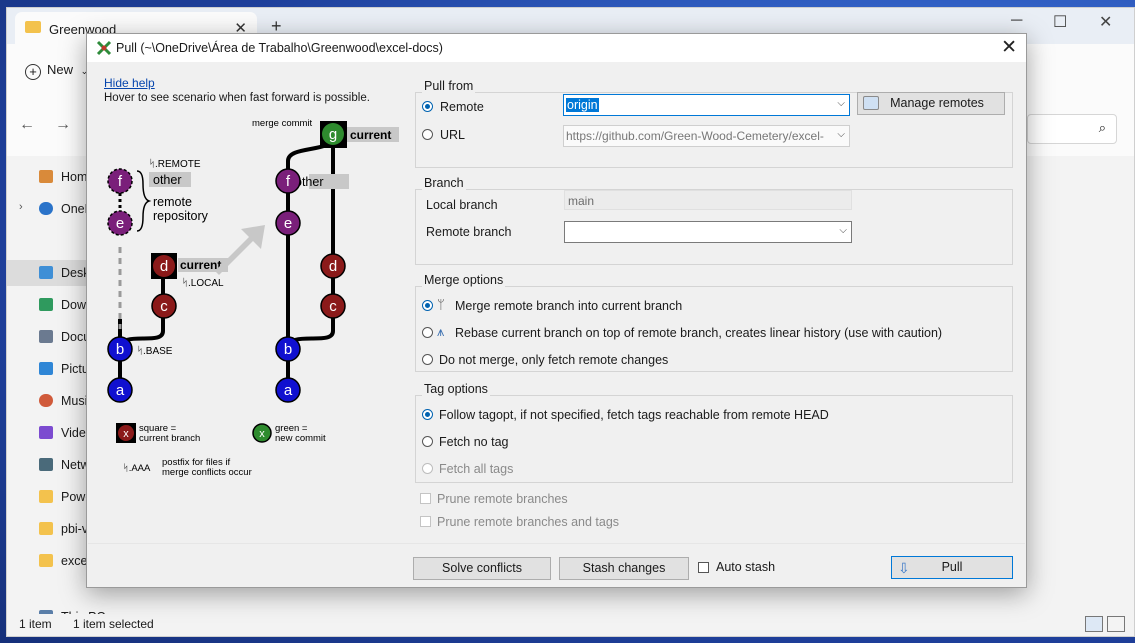 This screenshot has width=1135, height=643. Describe the element at coordinates (21, 207) in the screenshot. I see `chevron-right-icon: ›` at that location.